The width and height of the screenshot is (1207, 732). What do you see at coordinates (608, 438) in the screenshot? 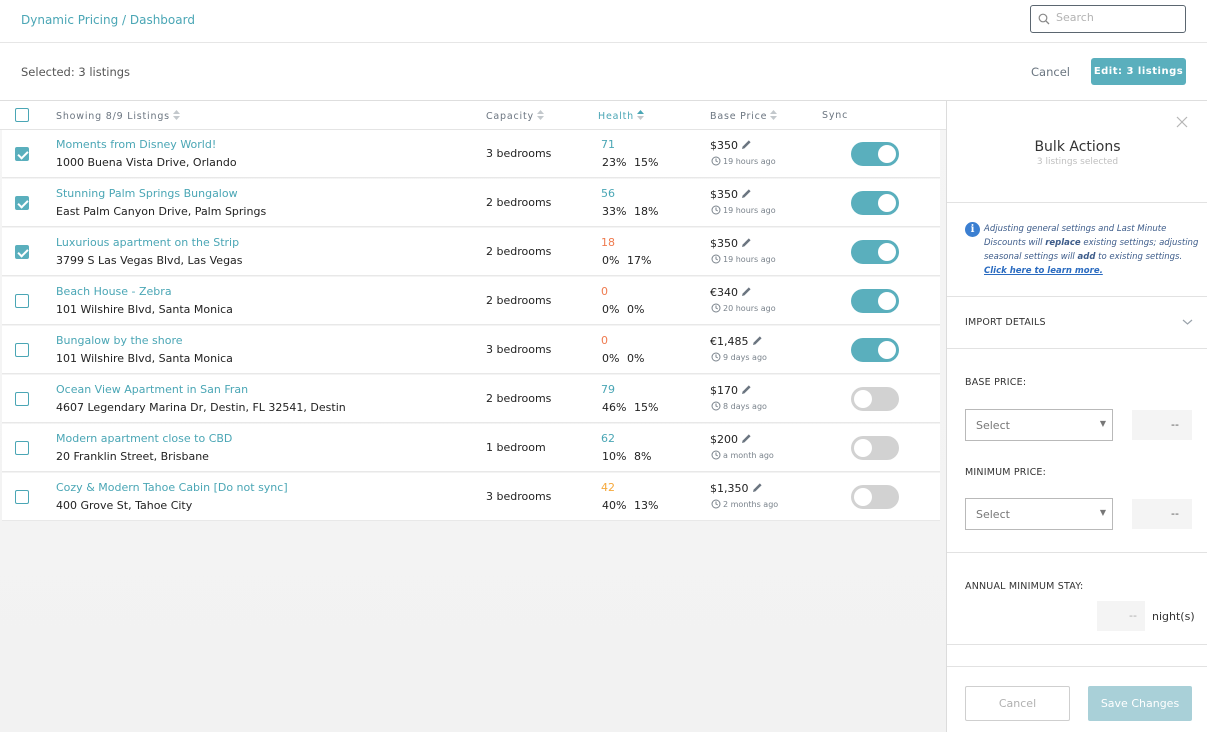
I see `health-score: 62` at bounding box center [608, 438].